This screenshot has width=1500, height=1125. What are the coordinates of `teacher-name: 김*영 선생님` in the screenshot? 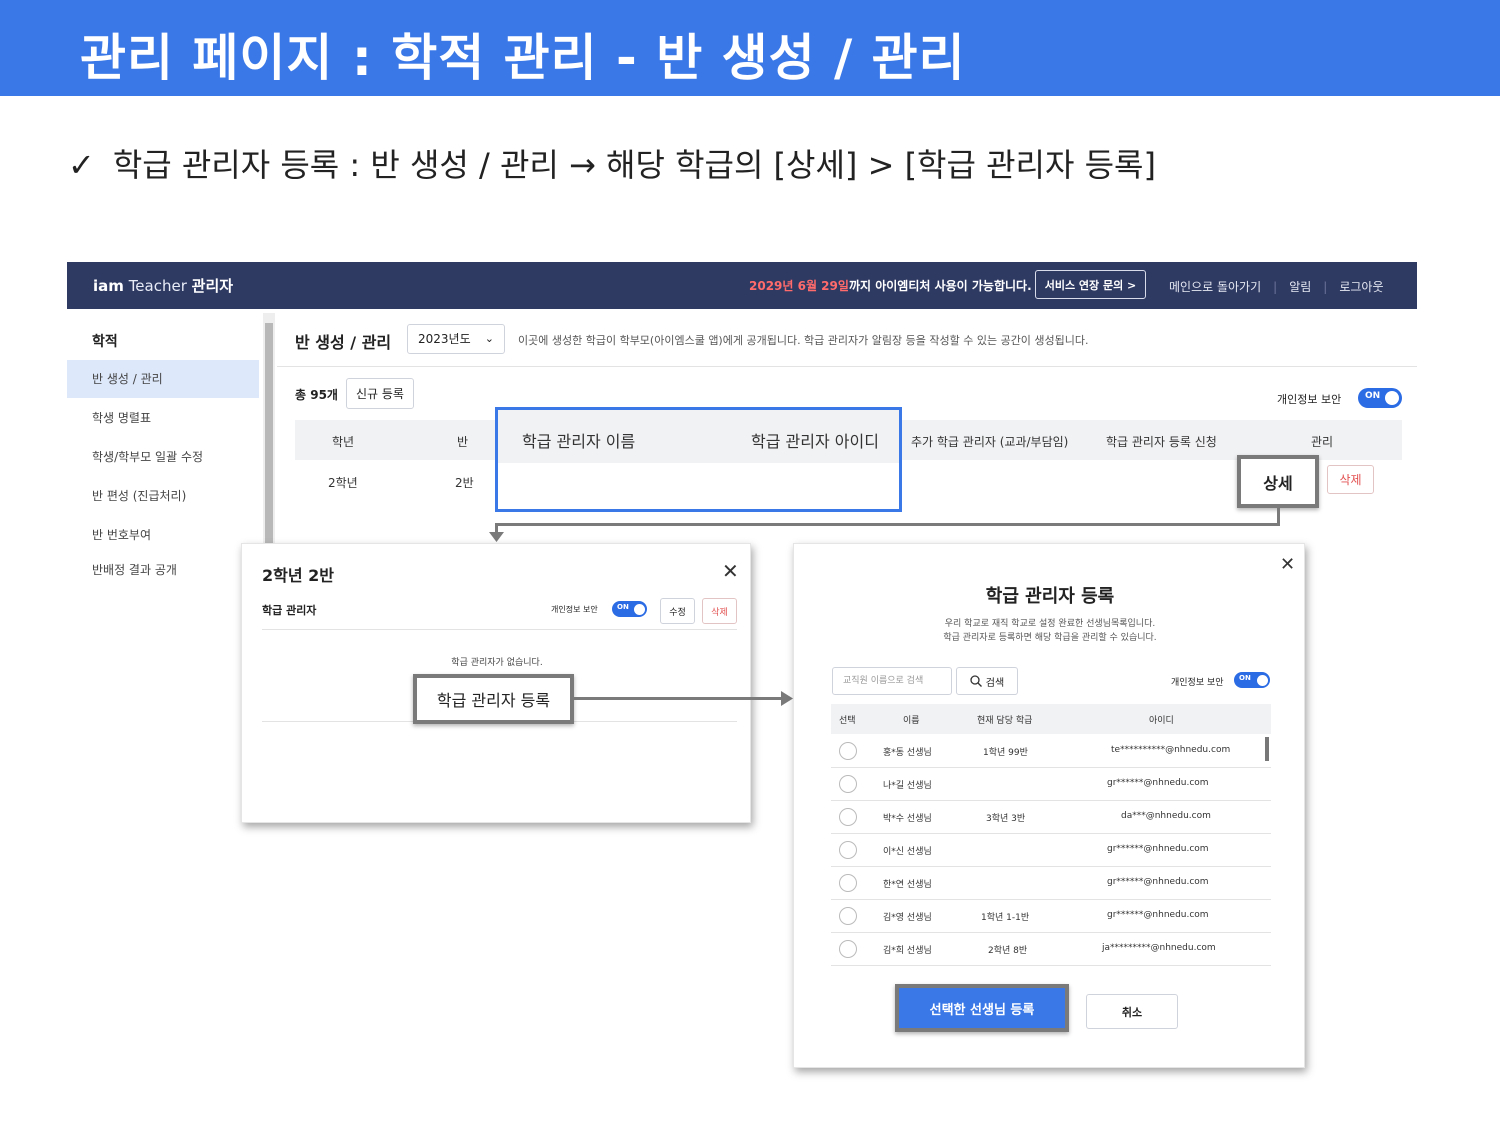 It's located at (907, 918).